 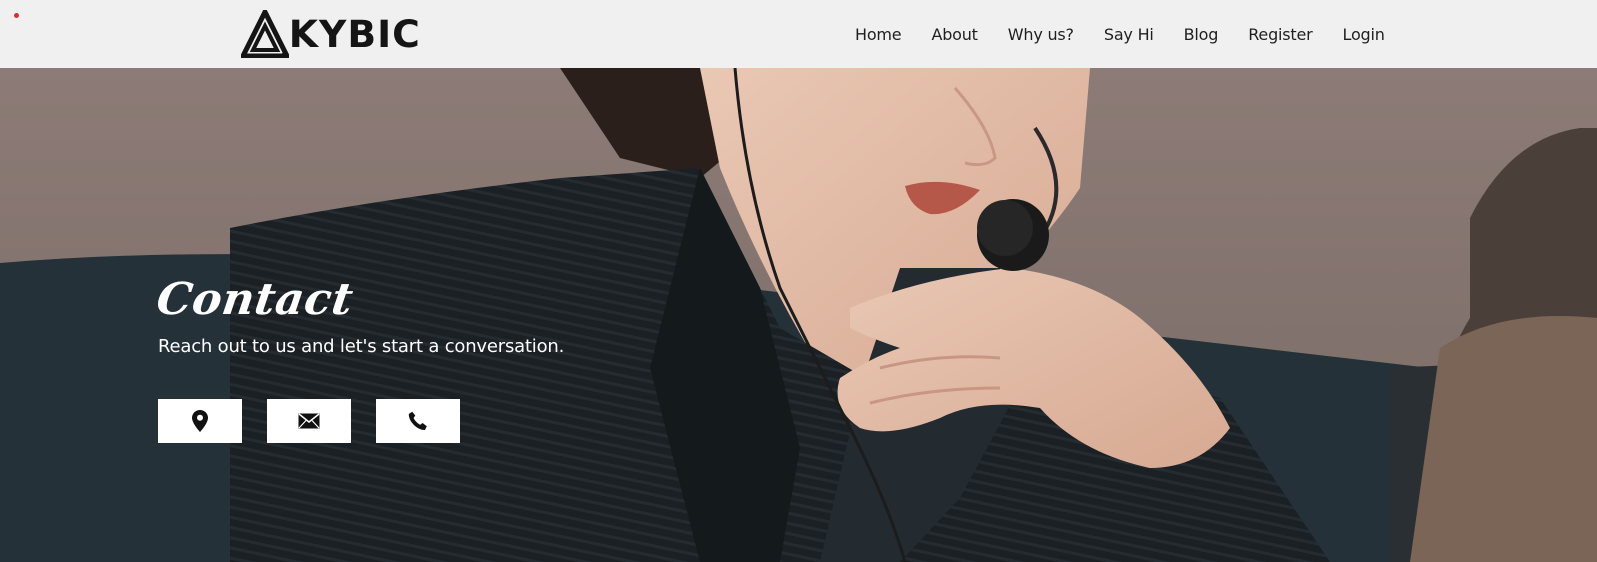 I want to click on email-button, so click(x=309, y=421).